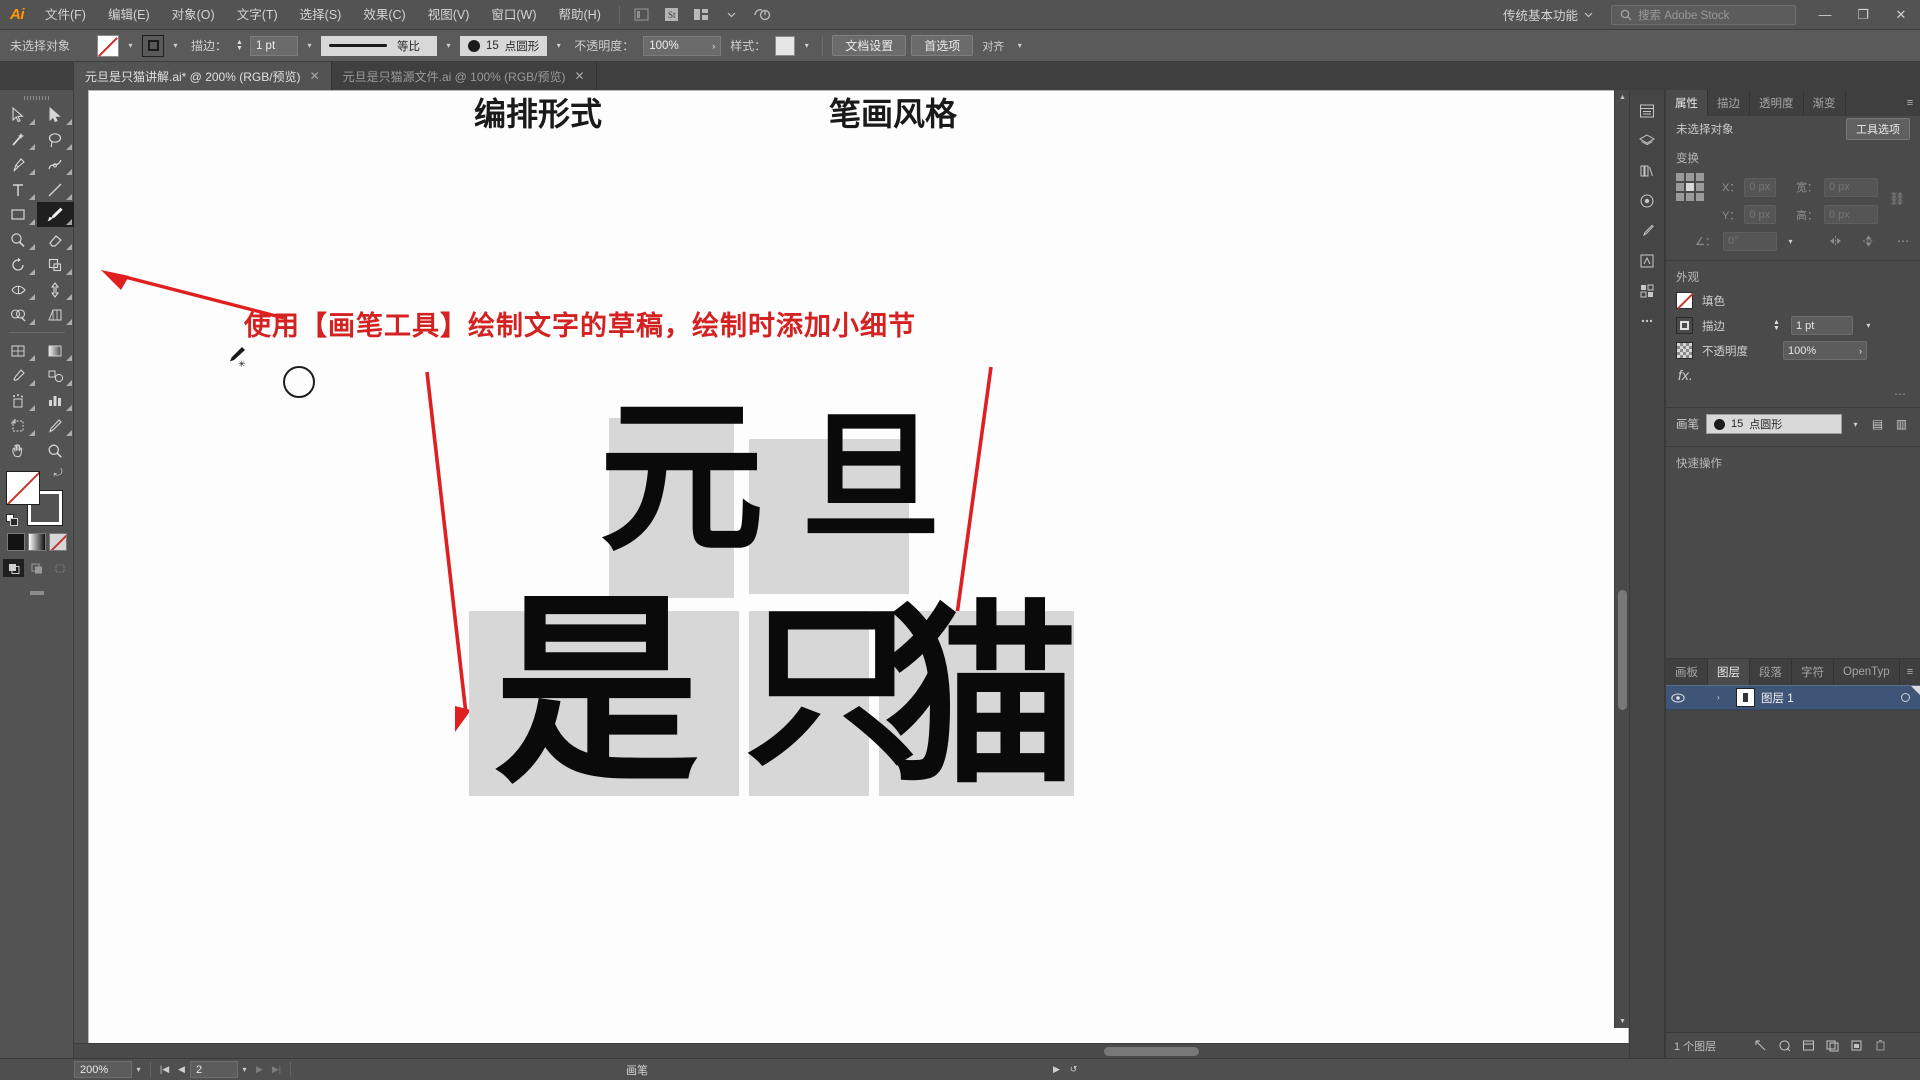 The width and height of the screenshot is (1920, 1080). Describe the element at coordinates (851, 1050) in the screenshot. I see `canvas-horizontal-scrollbar` at that location.